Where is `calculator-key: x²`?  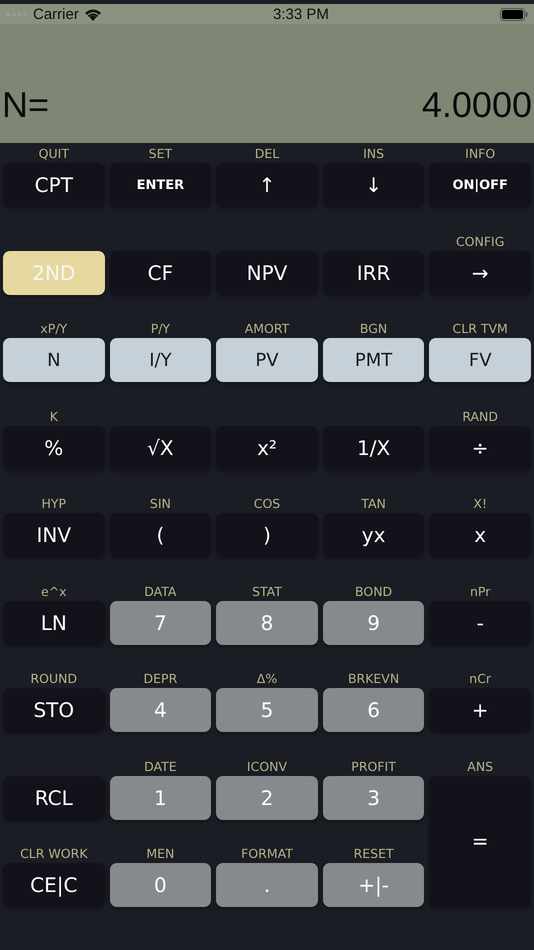
calculator-key: x² is located at coordinates (267, 448).